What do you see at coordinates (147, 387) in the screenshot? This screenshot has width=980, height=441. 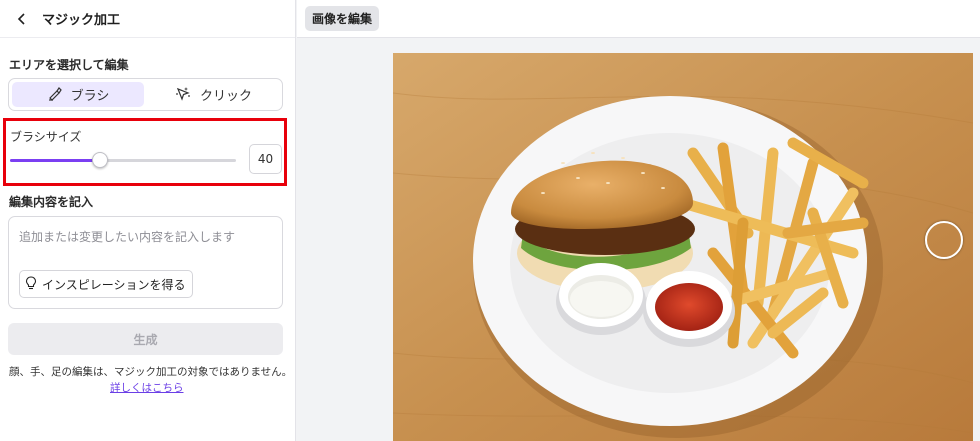 I see `learn-more-link: 詳しくはこちら` at bounding box center [147, 387].